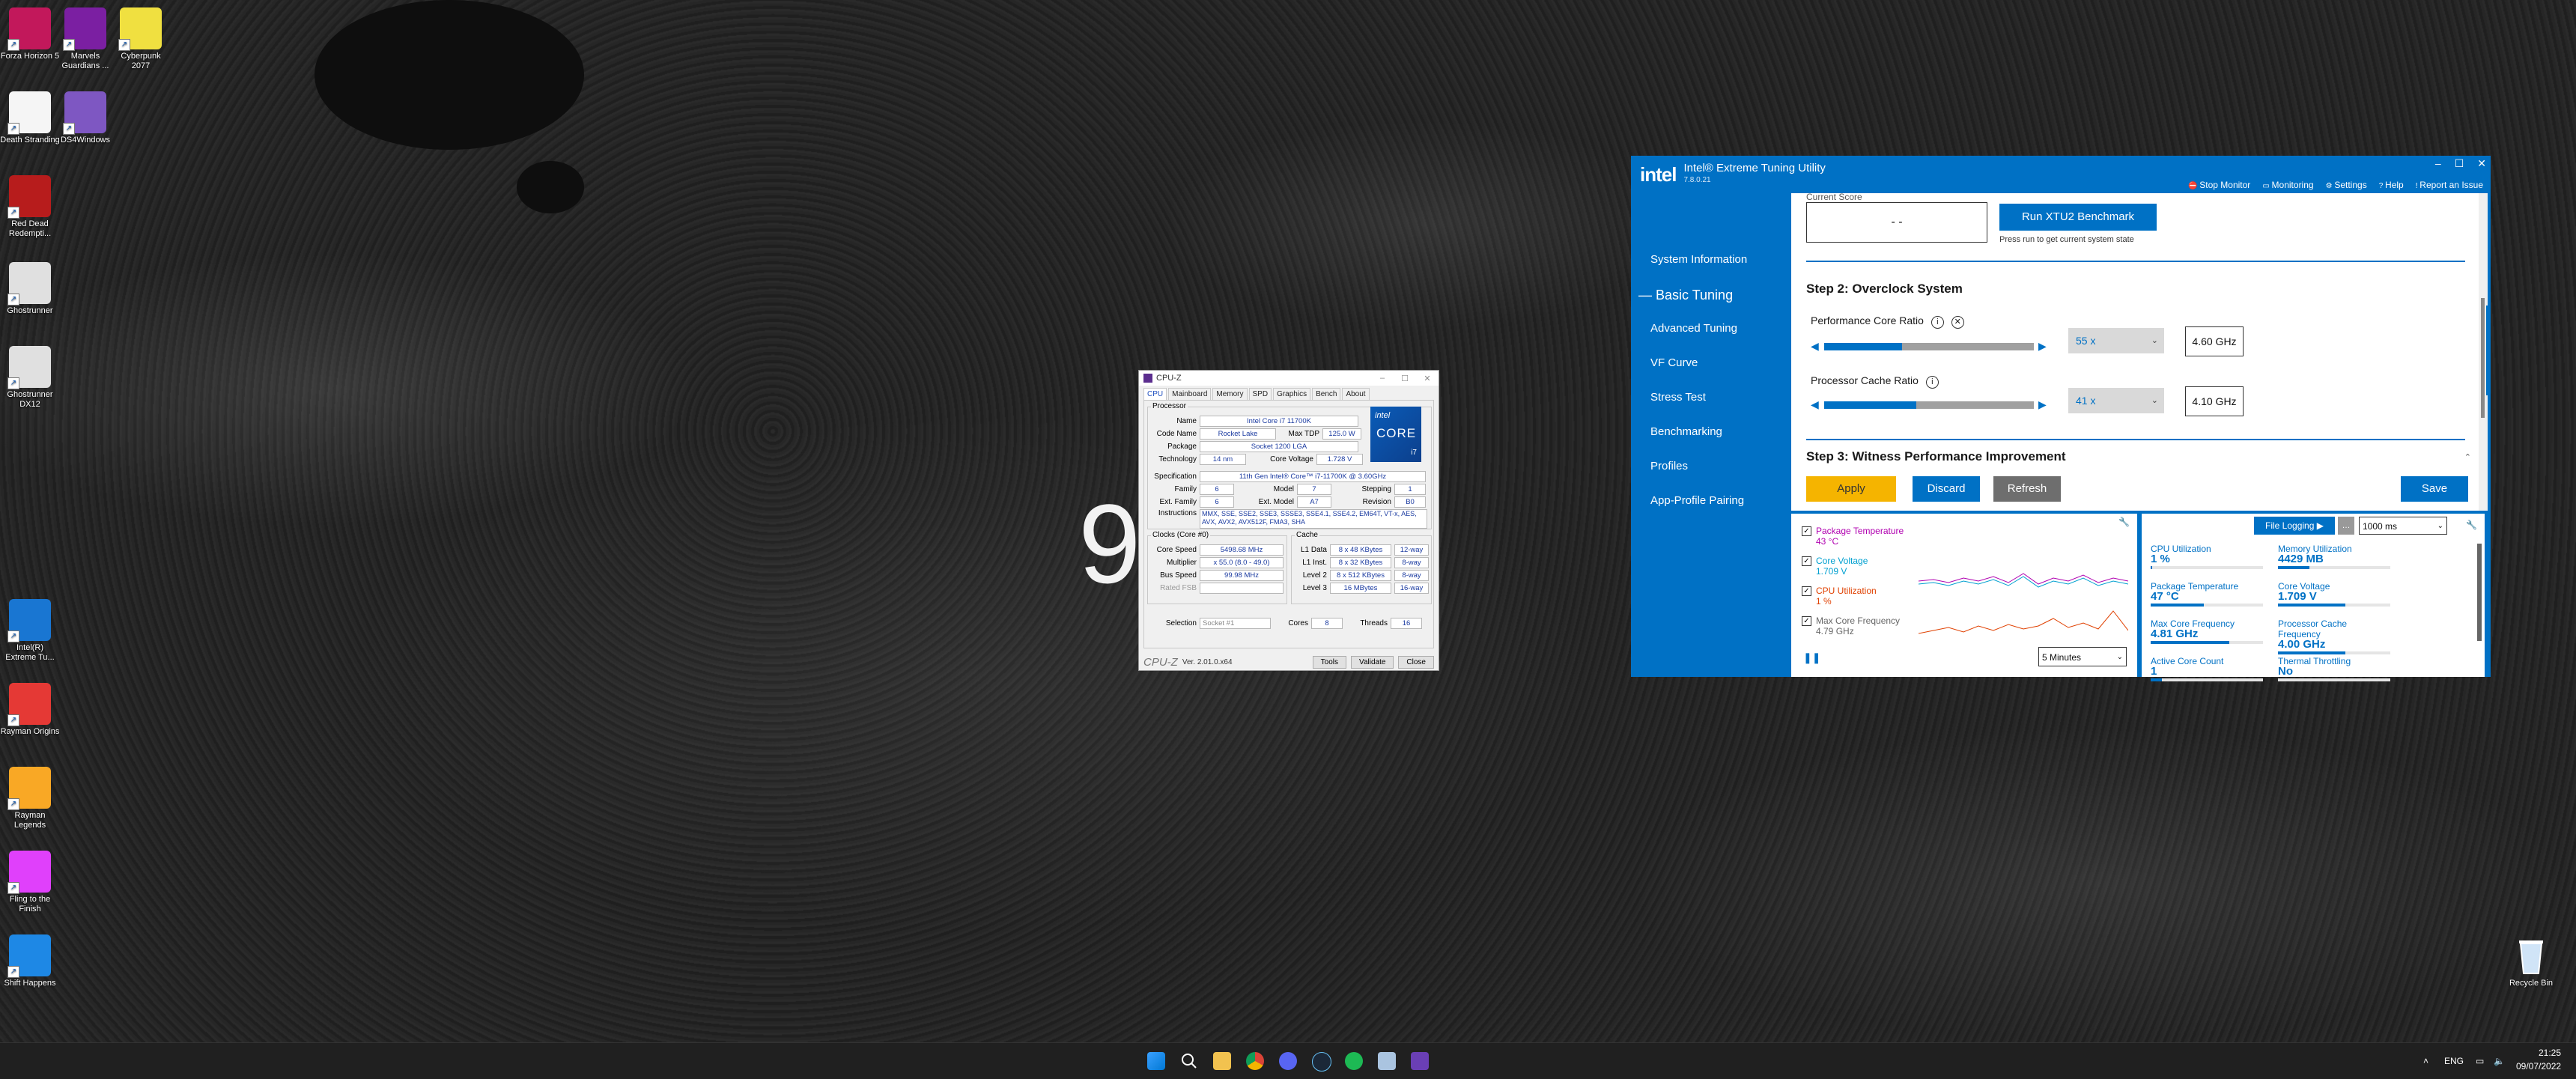  What do you see at coordinates (2449, 185) in the screenshot?
I see `header-link-report-an-issue: ! Report an Issue` at bounding box center [2449, 185].